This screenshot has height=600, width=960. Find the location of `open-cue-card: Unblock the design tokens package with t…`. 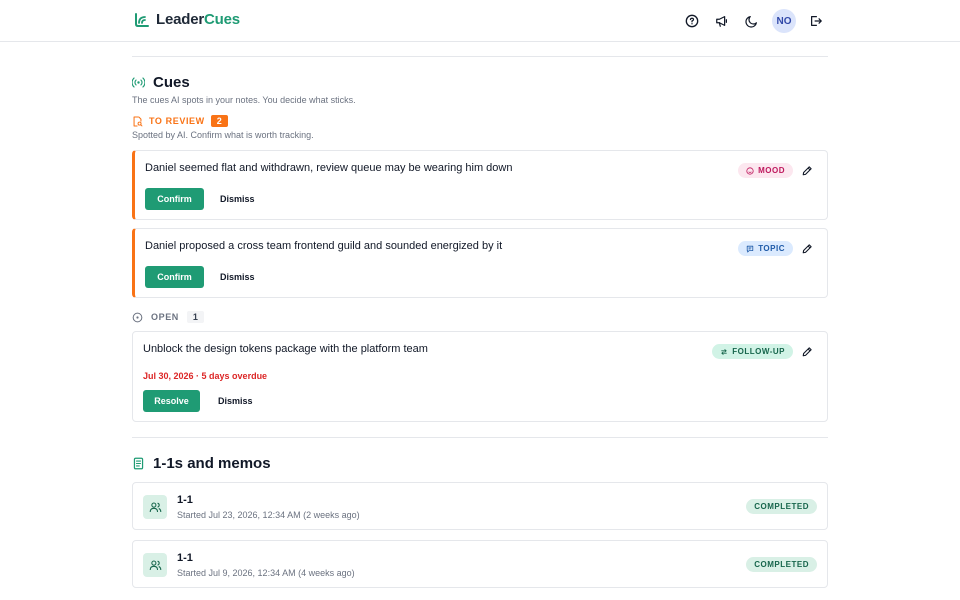

open-cue-card: Unblock the design tokens package with t… is located at coordinates (480, 376).